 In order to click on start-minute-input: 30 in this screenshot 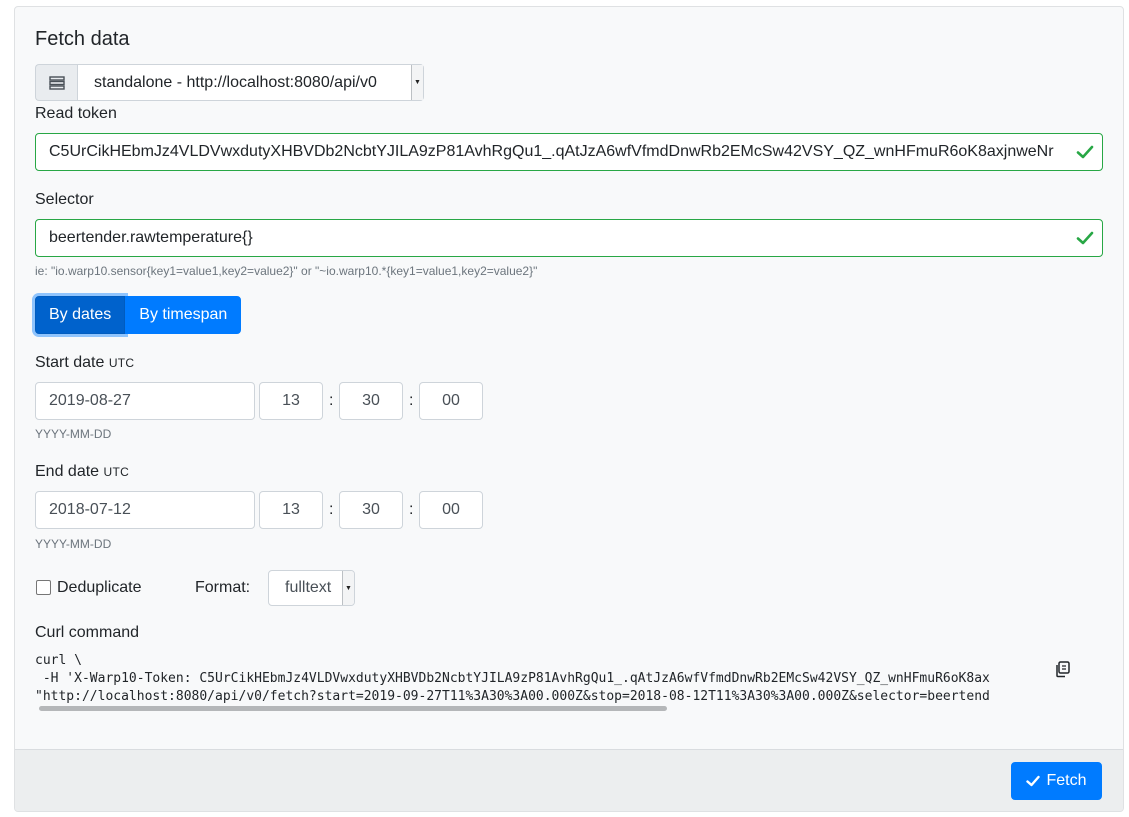, I will do `click(371, 401)`.